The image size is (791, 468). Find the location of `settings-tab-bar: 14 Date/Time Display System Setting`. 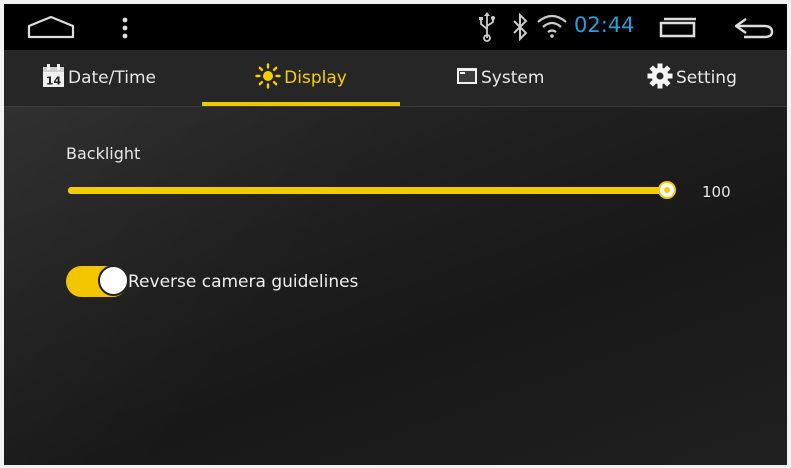

settings-tab-bar: 14 Date/Time Display System Setting is located at coordinates (395, 78).